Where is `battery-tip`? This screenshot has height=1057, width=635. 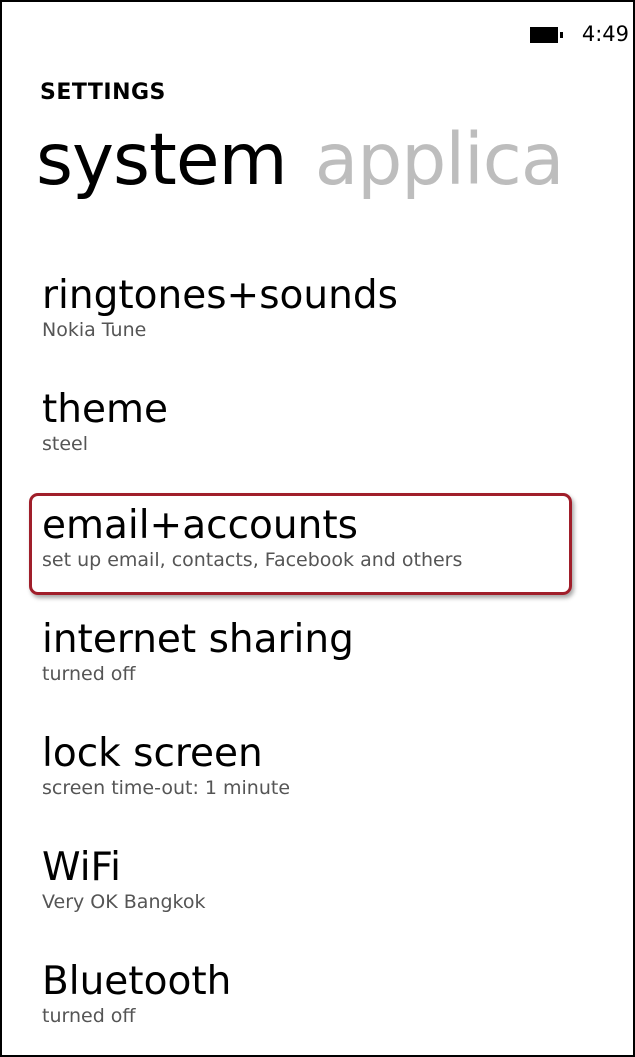 battery-tip is located at coordinates (561, 35).